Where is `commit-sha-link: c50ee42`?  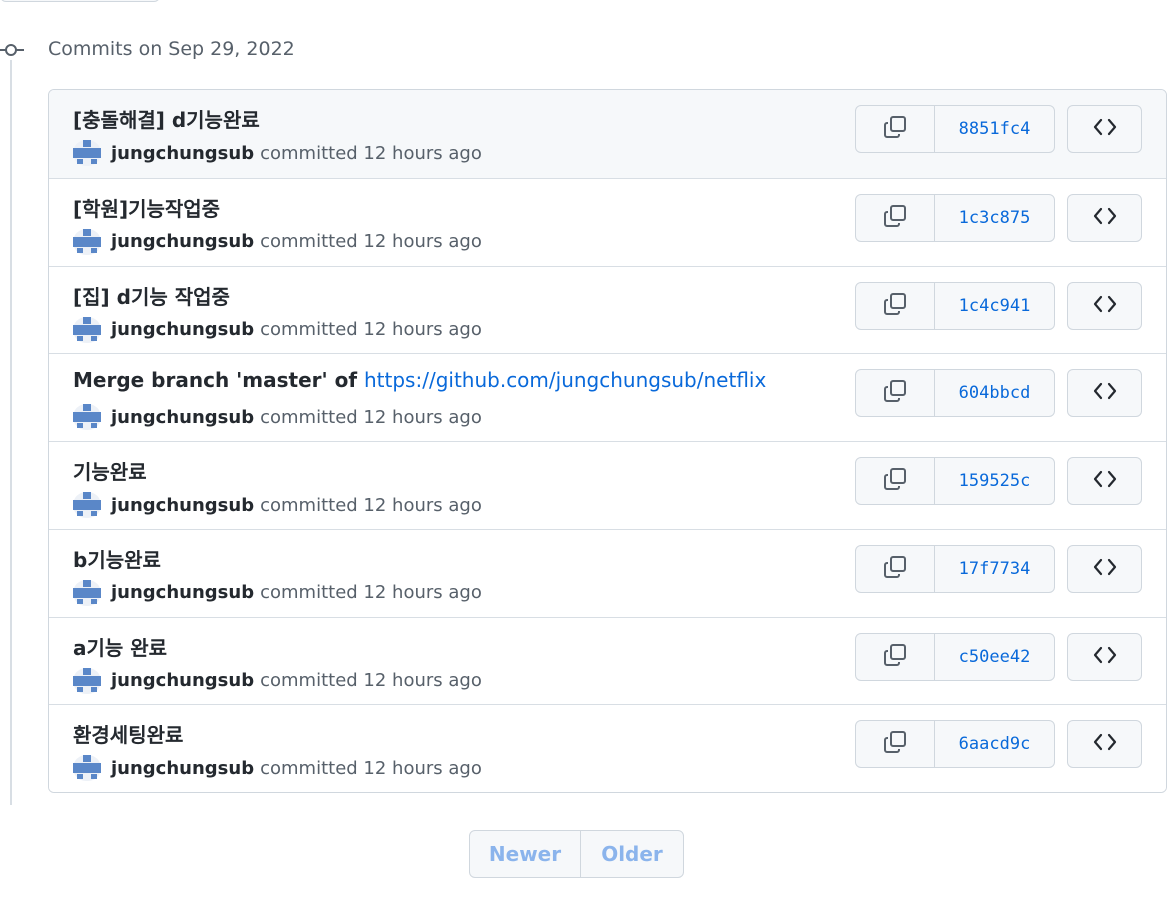
commit-sha-link: c50ee42 is located at coordinates (994, 657).